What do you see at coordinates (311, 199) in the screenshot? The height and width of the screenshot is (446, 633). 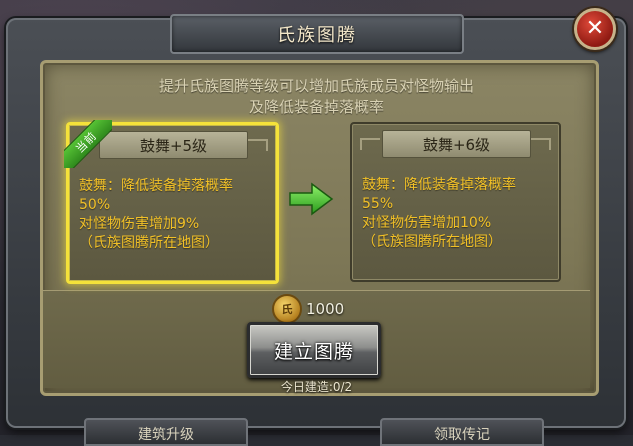 I see `arrow-right-icon` at bounding box center [311, 199].